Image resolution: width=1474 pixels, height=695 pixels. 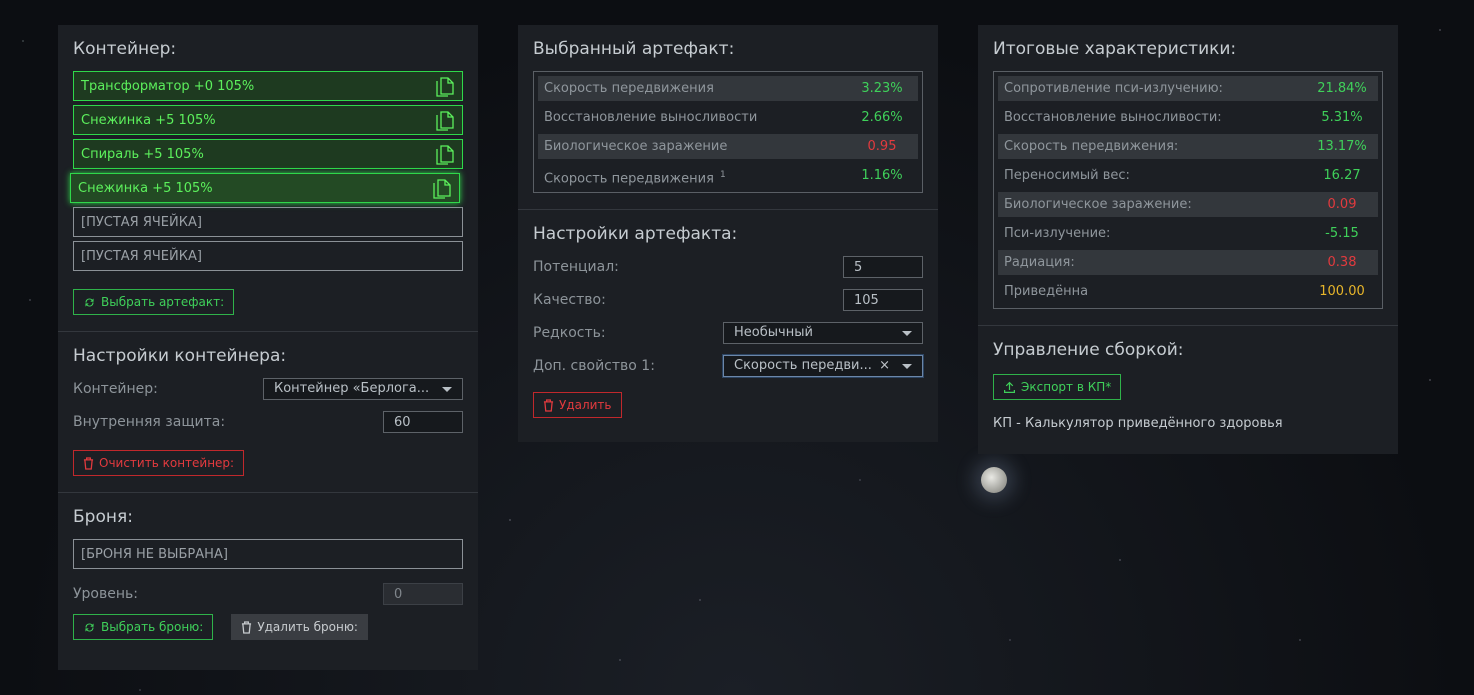 I want to click on stat-value: 1.16%, so click(x=882, y=175).